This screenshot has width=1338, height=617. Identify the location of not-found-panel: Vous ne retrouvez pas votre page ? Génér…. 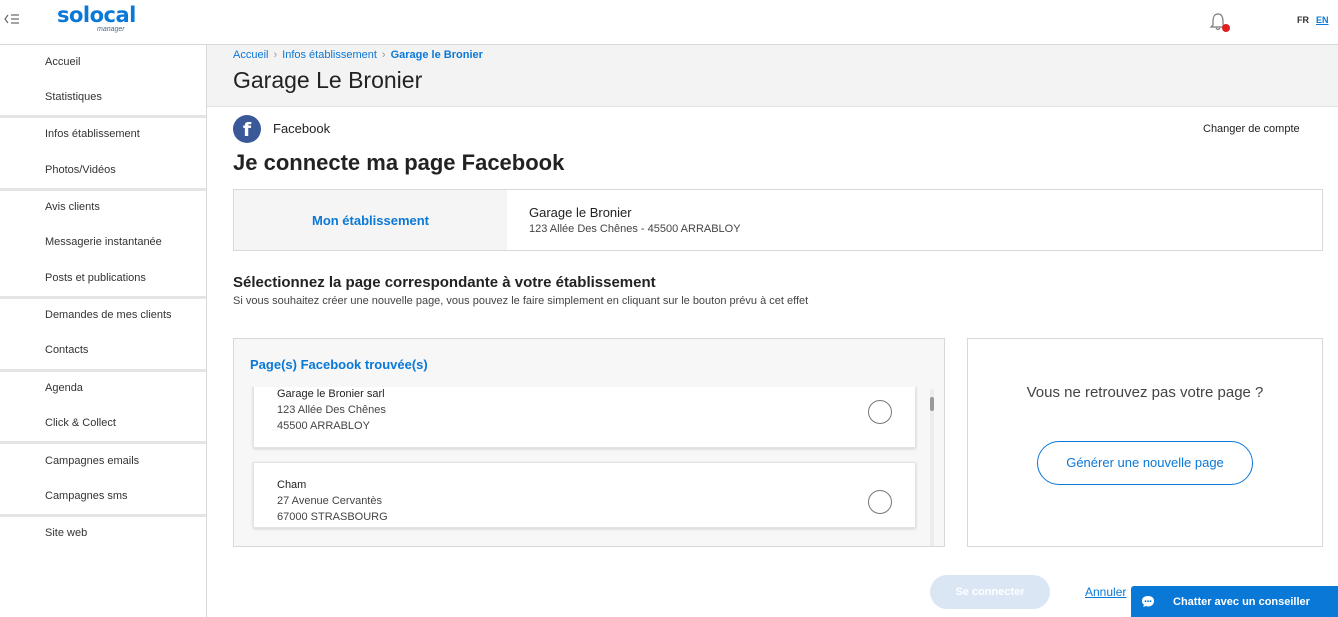
(1145, 442).